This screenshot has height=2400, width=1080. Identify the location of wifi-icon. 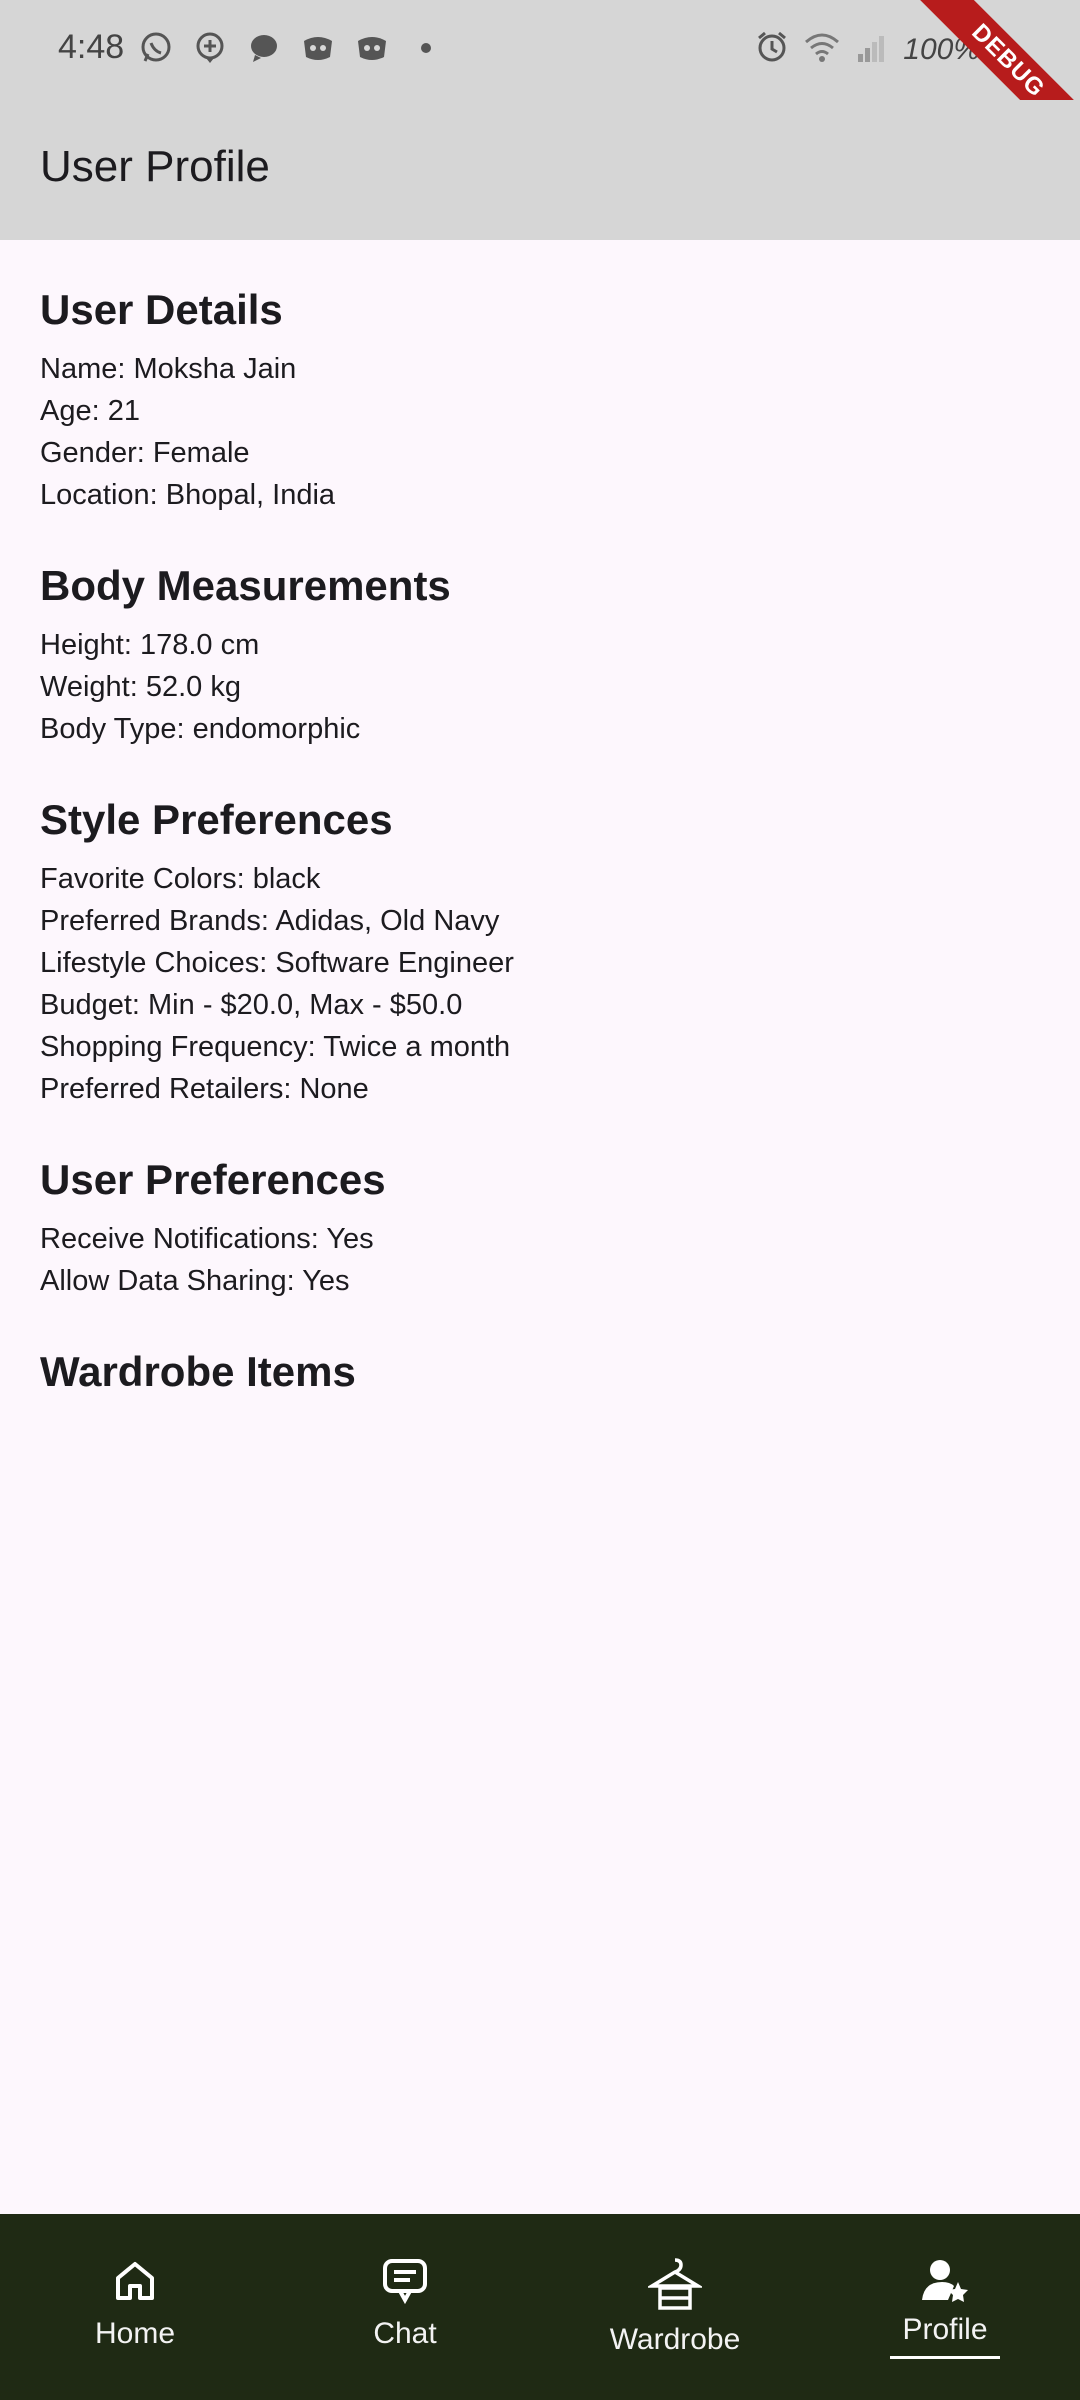
(822, 49).